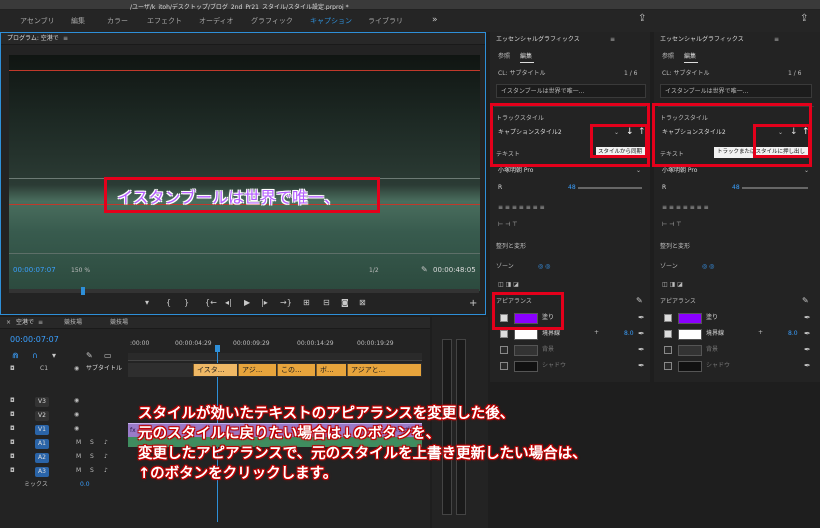 This screenshot has width=820, height=528. I want to click on timeline-settings-icon: ✎, so click(89, 356).